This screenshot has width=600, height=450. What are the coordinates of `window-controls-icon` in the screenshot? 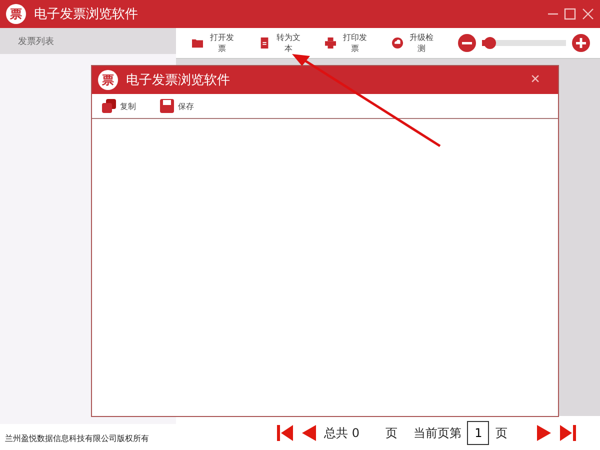 It's located at (571, 14).